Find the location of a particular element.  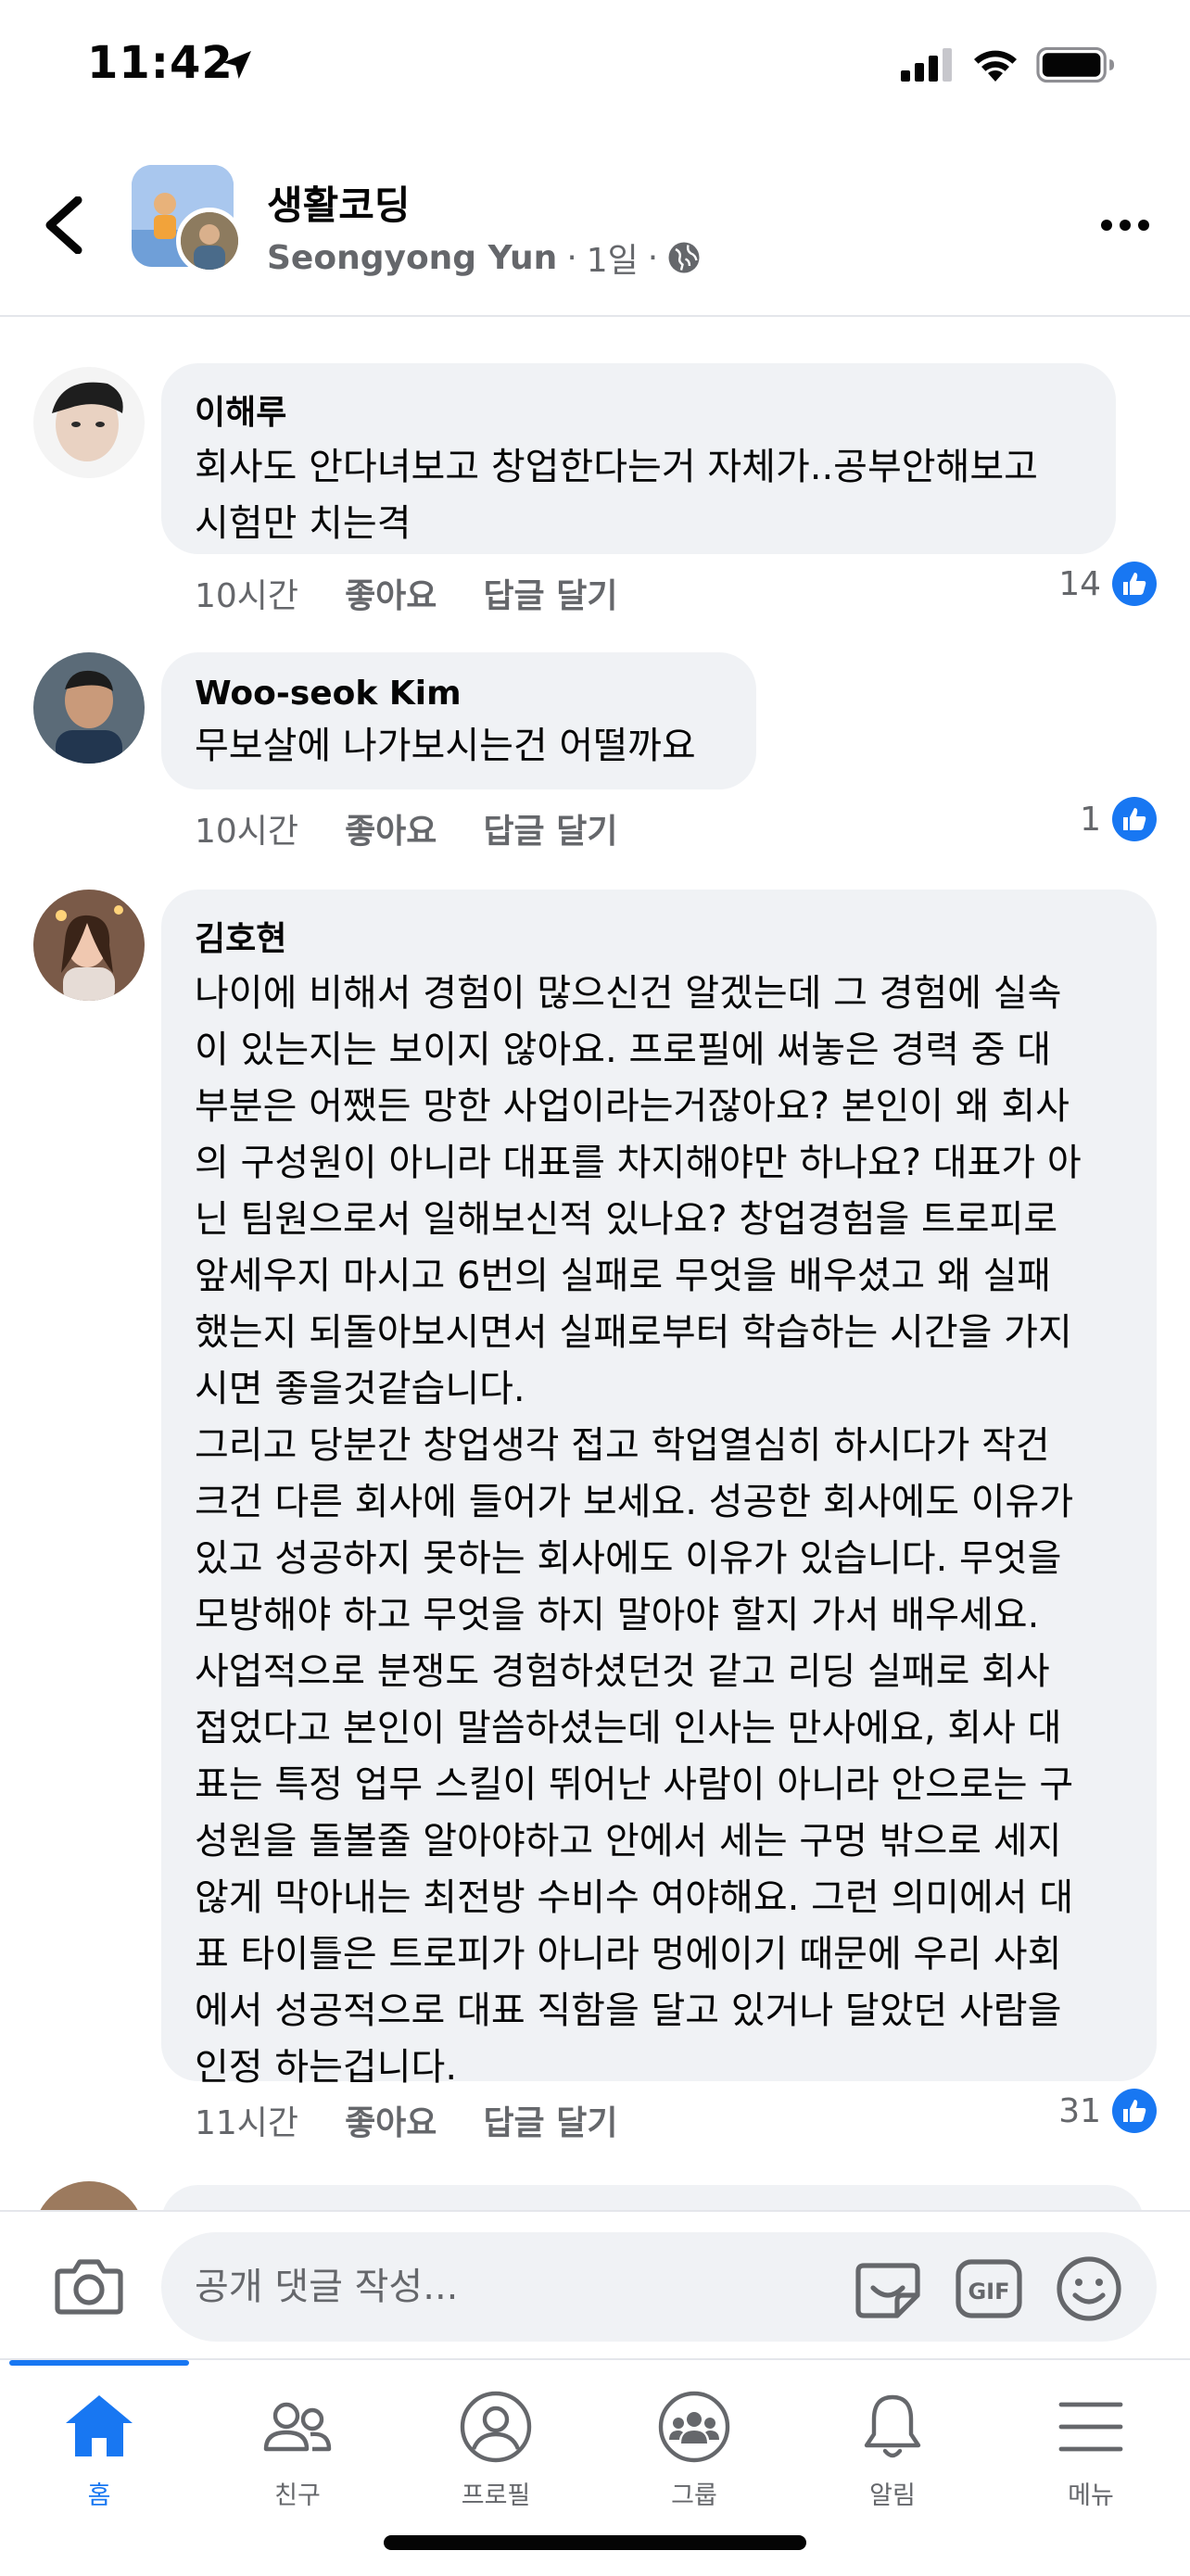

comment-time: 11시간 is located at coordinates (246, 2120).